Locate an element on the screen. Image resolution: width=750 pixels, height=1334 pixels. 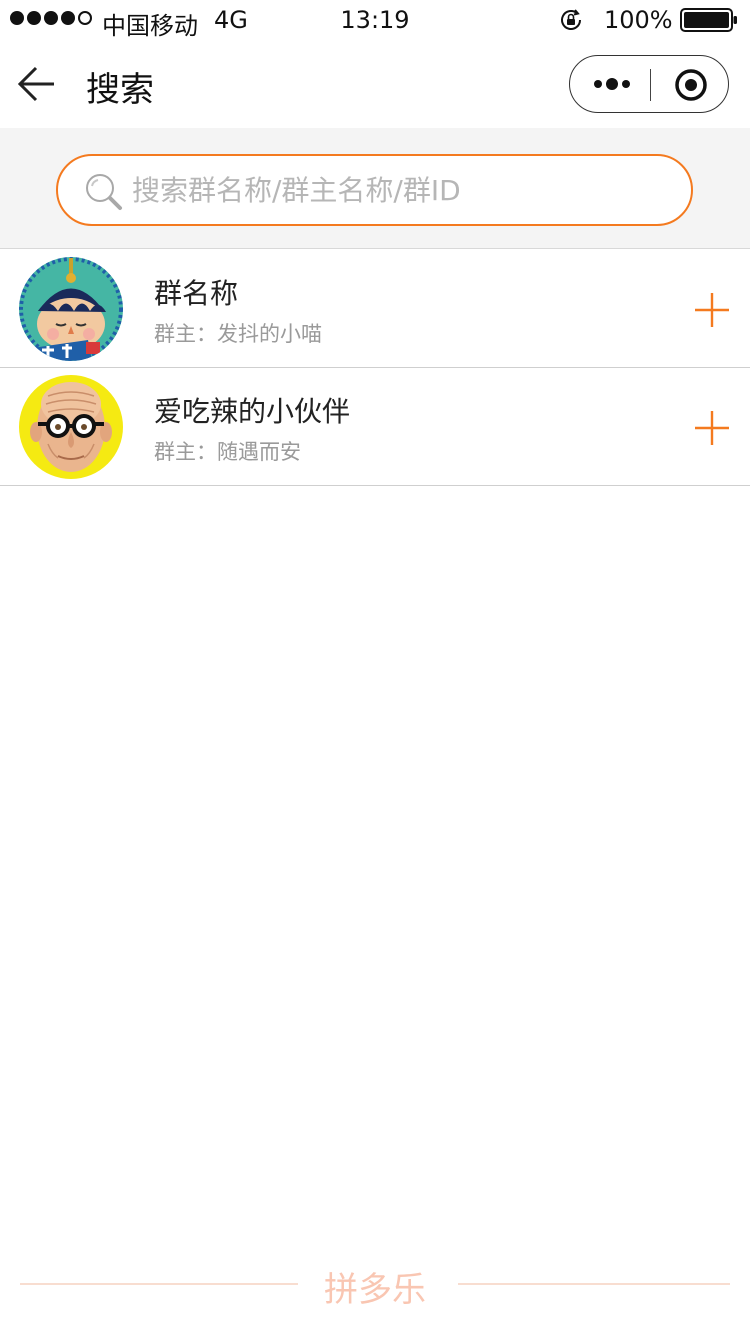
footer-divider-right is located at coordinates (594, 1284).